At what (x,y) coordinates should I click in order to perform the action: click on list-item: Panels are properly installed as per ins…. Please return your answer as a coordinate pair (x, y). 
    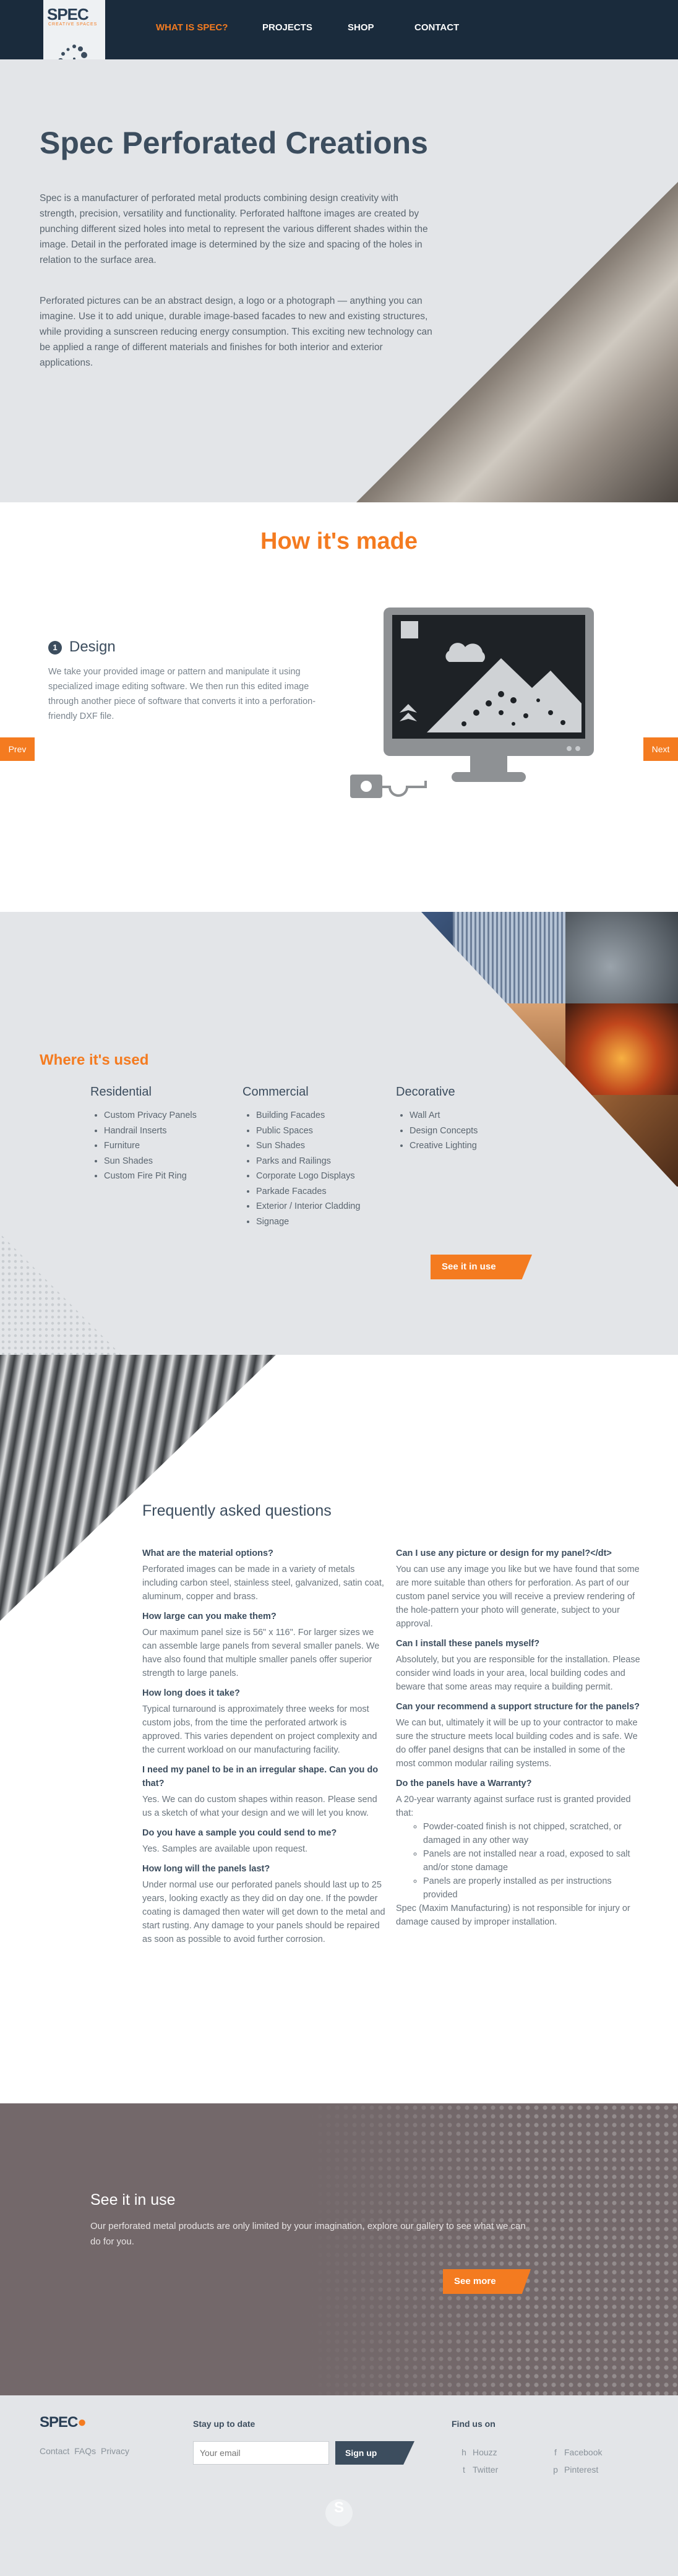
    Looking at the image, I should click on (533, 1888).